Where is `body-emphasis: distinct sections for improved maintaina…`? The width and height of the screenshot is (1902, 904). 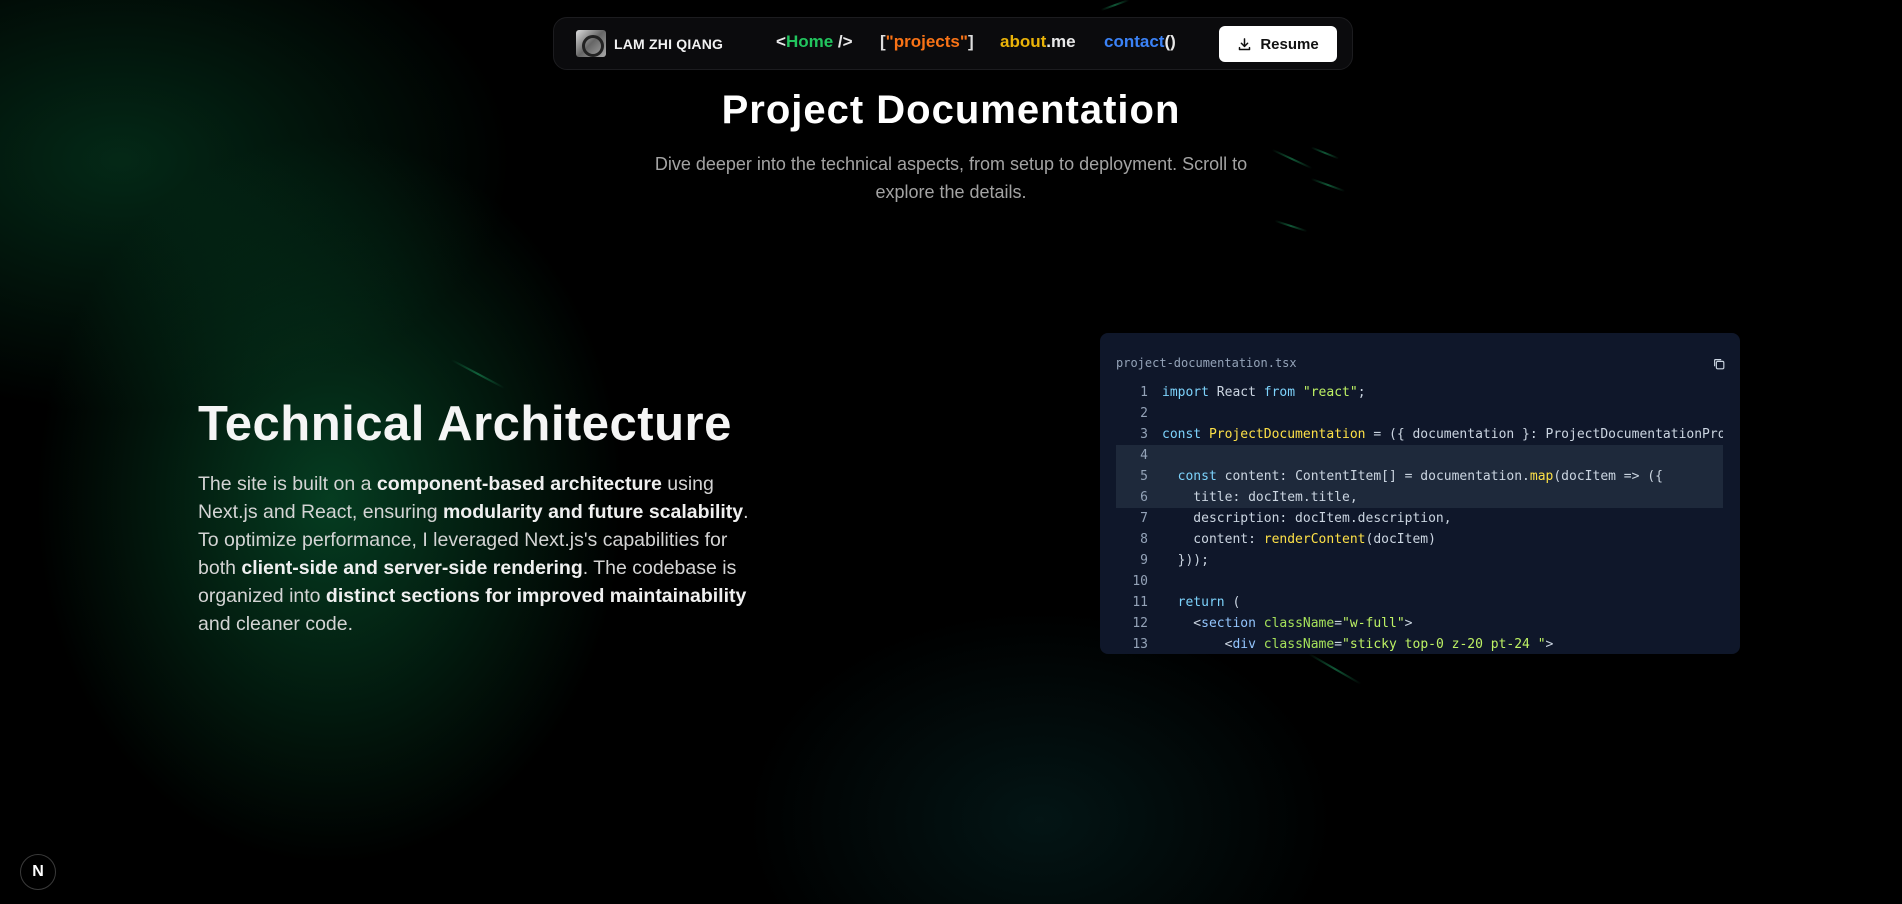
body-emphasis: distinct sections for improved maintaina… is located at coordinates (536, 596).